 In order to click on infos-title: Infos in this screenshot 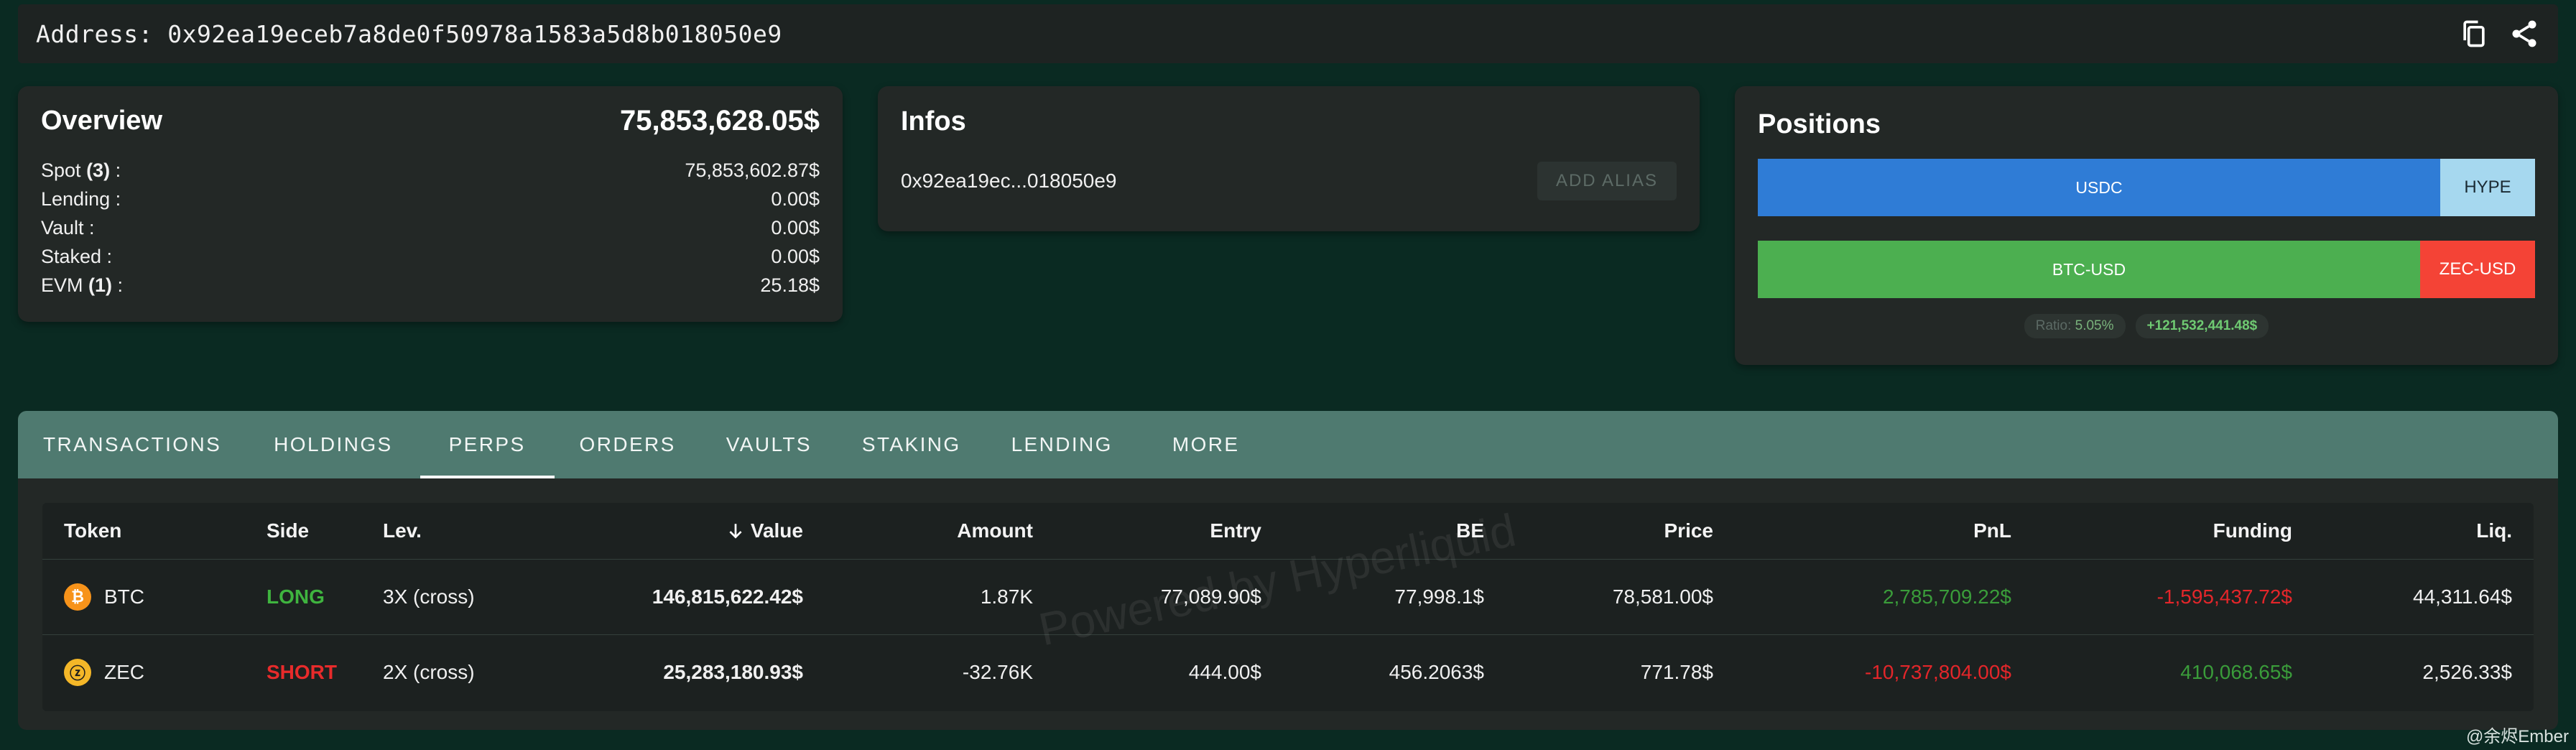, I will do `click(933, 121)`.